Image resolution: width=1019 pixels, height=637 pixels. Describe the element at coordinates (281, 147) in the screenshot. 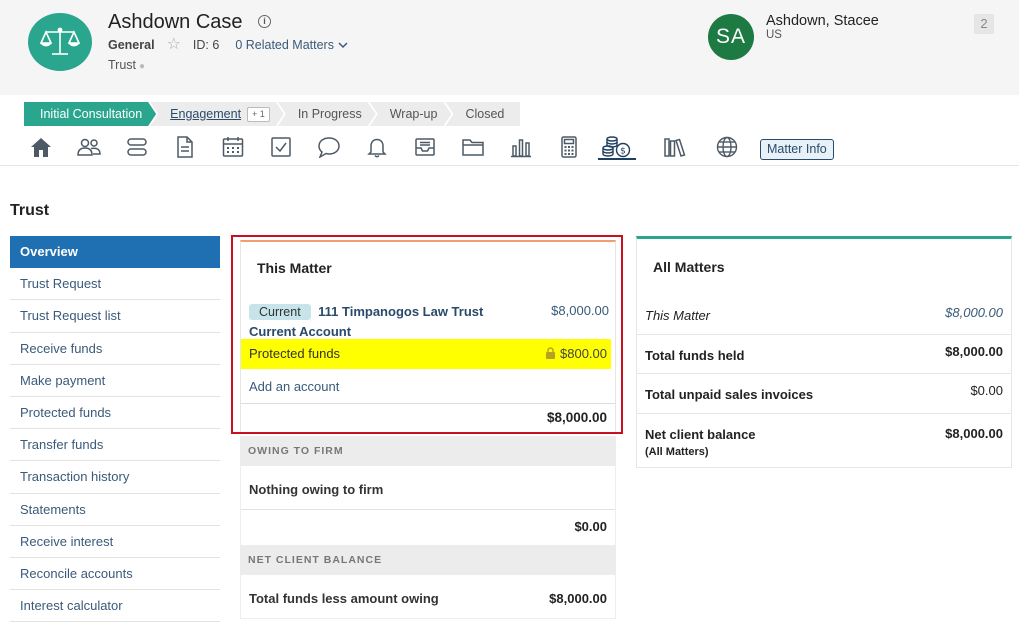

I see `task-icon` at that location.